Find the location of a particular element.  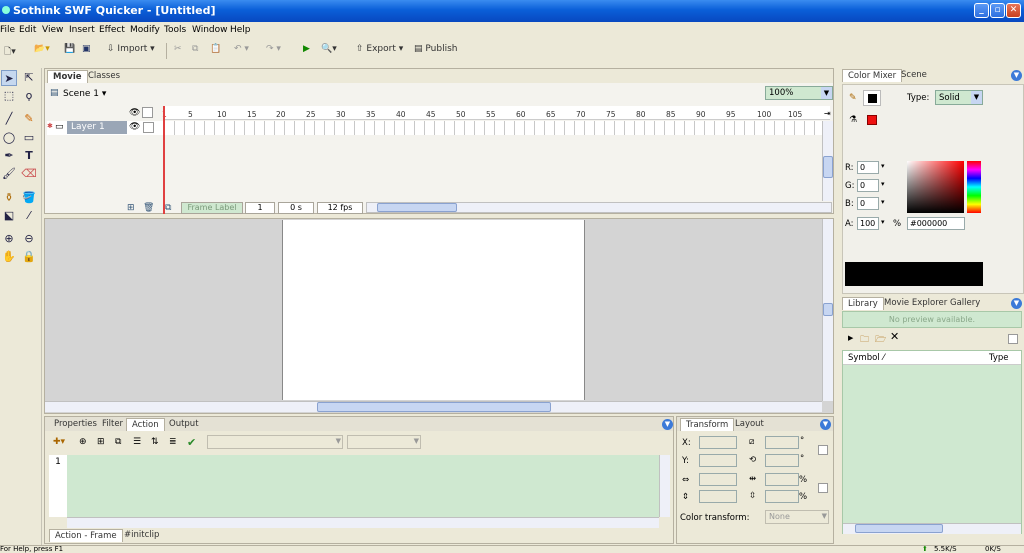

a-field: 100 is located at coordinates (868, 223).